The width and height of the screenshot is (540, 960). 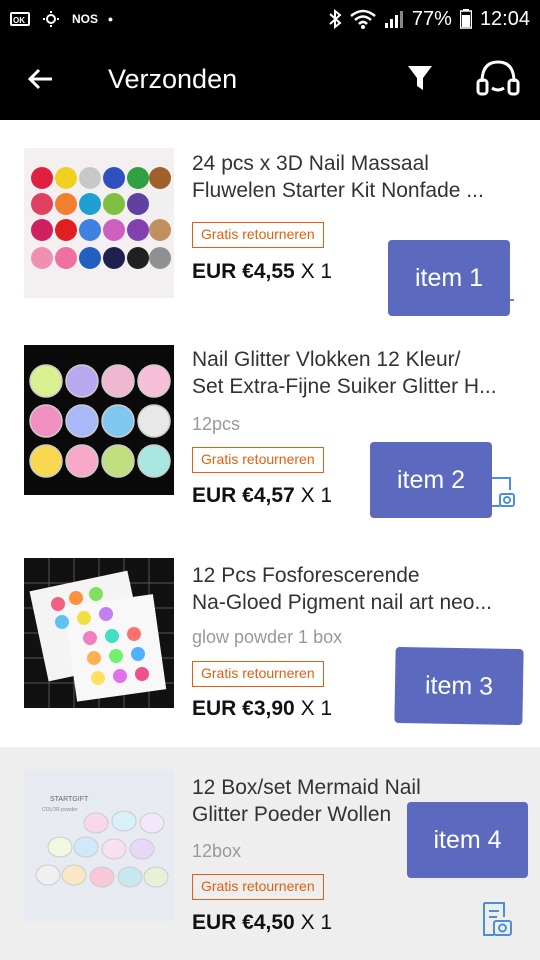 What do you see at coordinates (431, 18) in the screenshot?
I see `battery-percent: 77%` at bounding box center [431, 18].